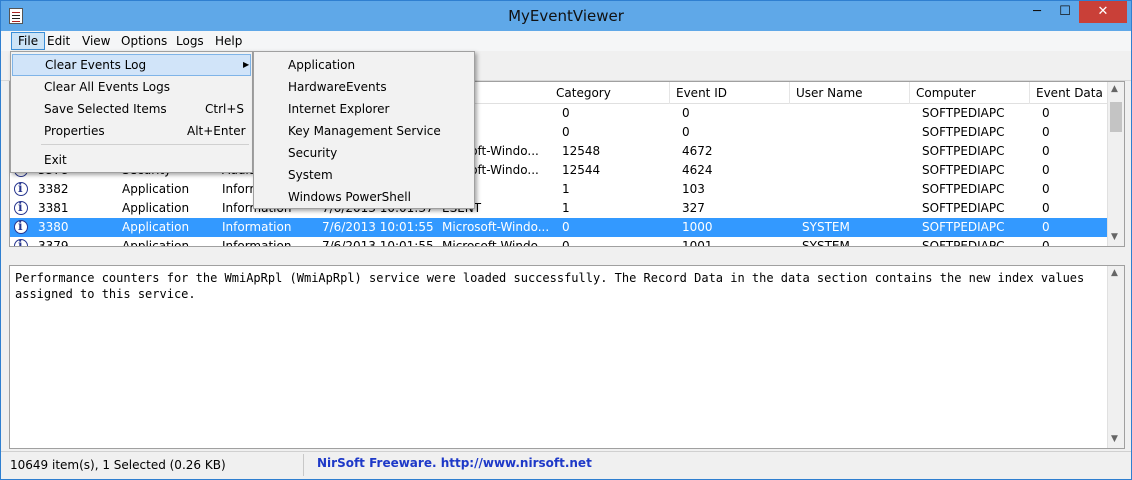  What do you see at coordinates (107, 87) in the screenshot?
I see `menu-item-label: Clear All Events Logs` at bounding box center [107, 87].